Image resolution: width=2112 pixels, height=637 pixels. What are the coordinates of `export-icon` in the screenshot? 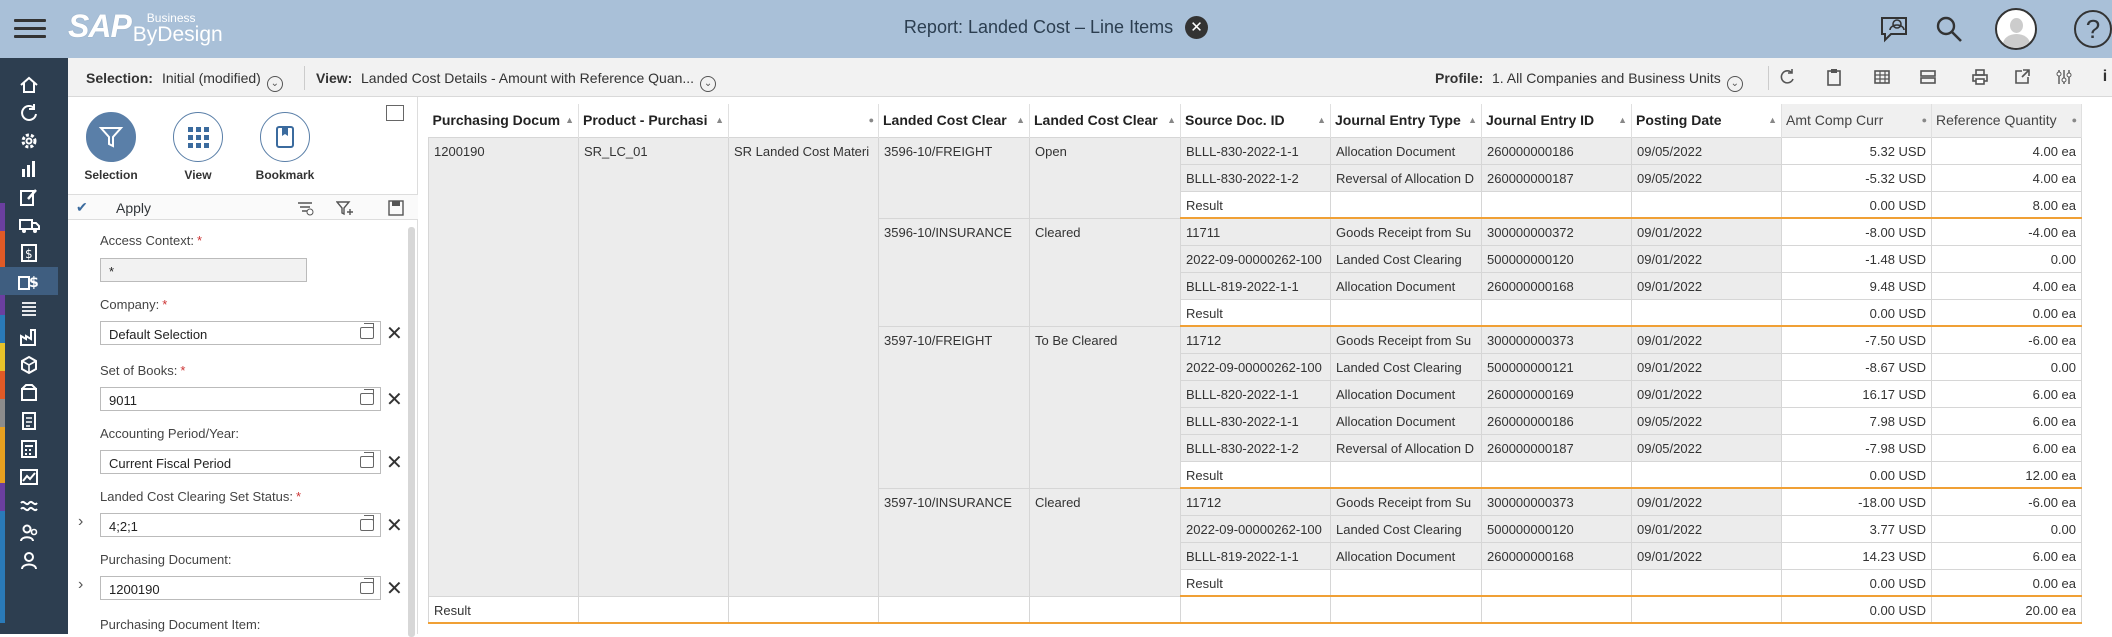 It's located at (2022, 77).